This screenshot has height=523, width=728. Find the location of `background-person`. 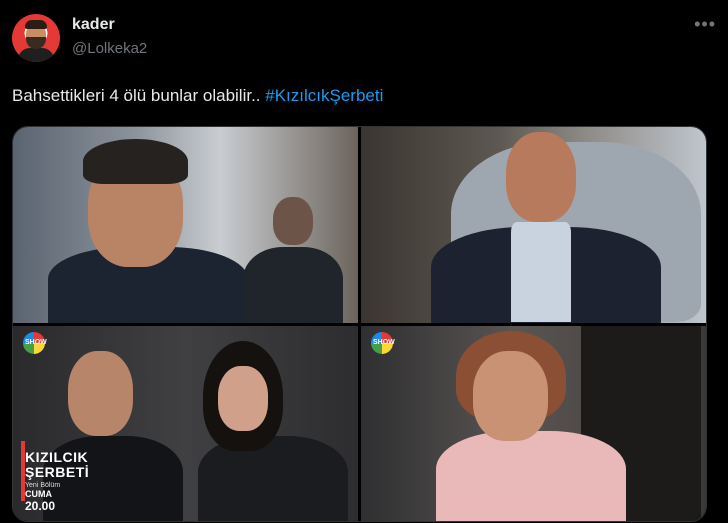

background-person is located at coordinates (293, 221).